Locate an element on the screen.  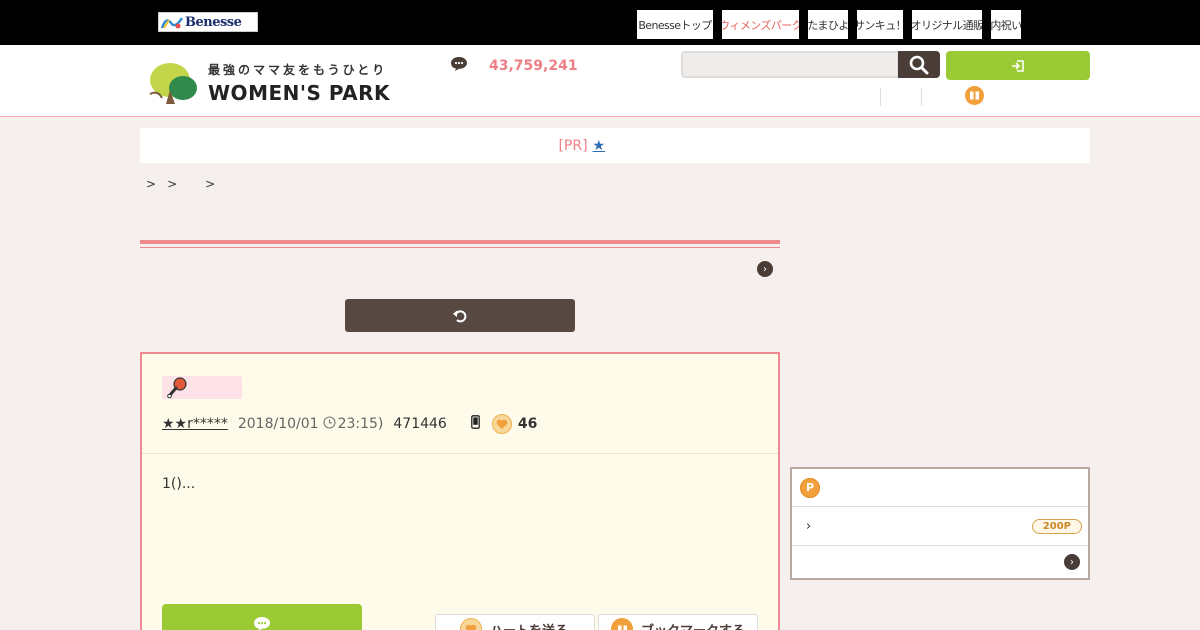
site-header: 最強のママ友をもうひとり WOMEN'S PARK 43,759,241 is located at coordinates (600, 81).